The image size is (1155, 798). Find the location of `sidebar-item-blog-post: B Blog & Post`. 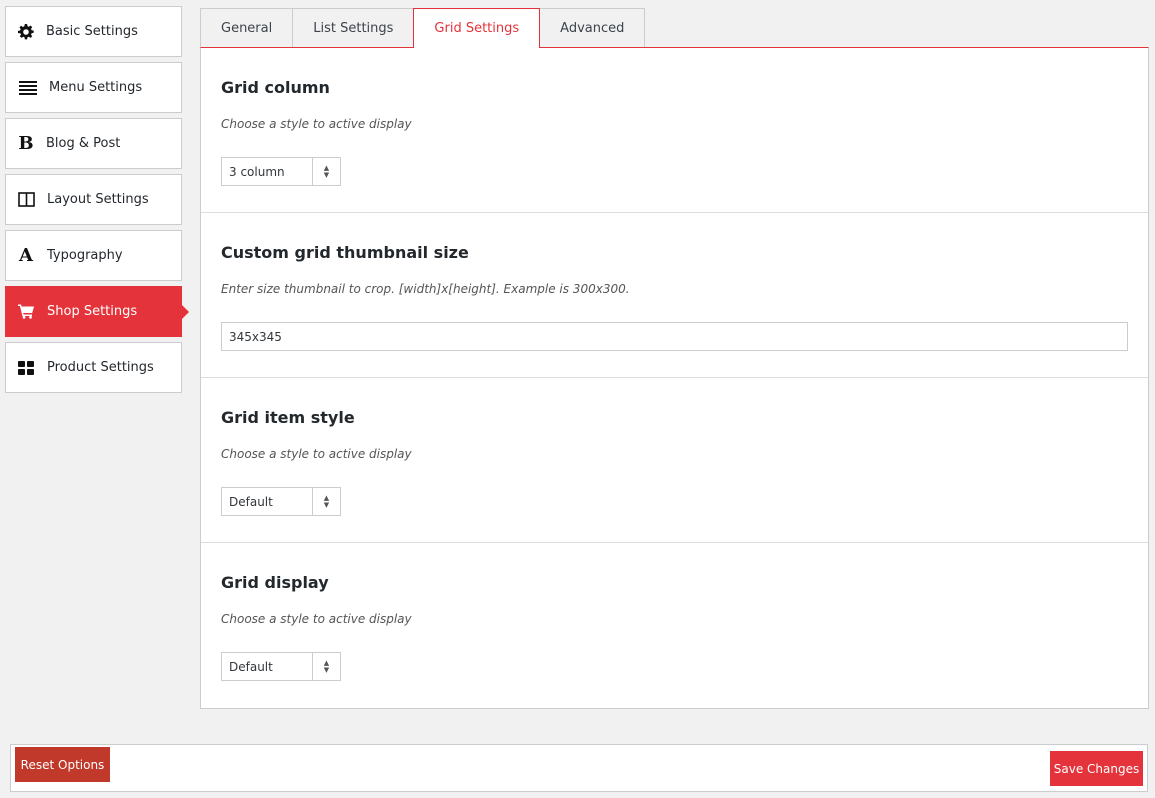

sidebar-item-blog-post: B Blog & Post is located at coordinates (93, 143).